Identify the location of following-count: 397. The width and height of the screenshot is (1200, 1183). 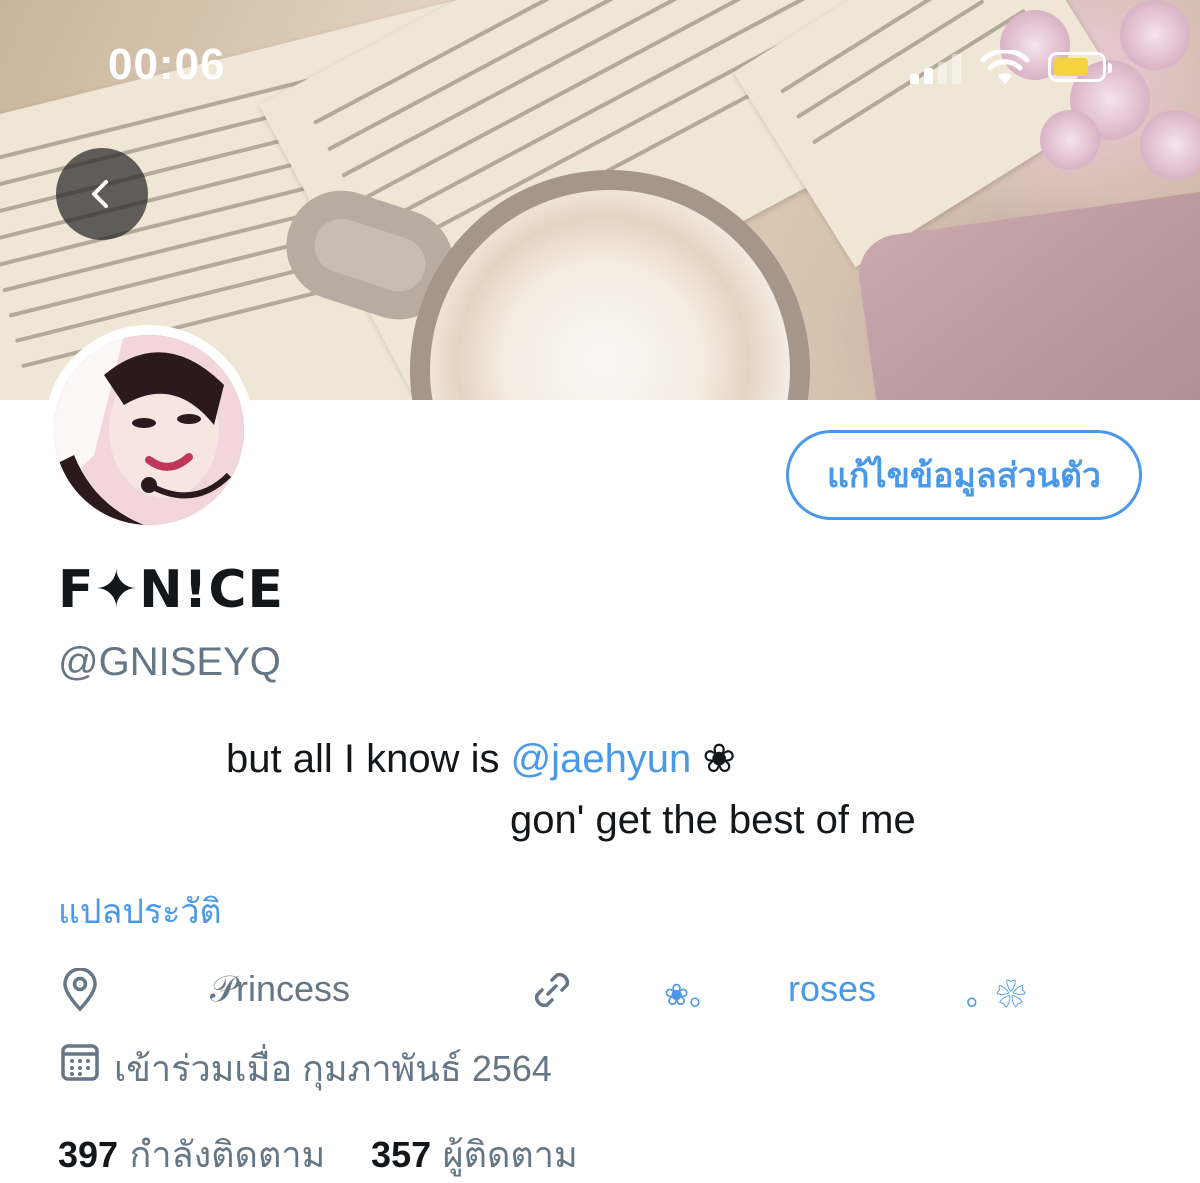
(88, 1154).